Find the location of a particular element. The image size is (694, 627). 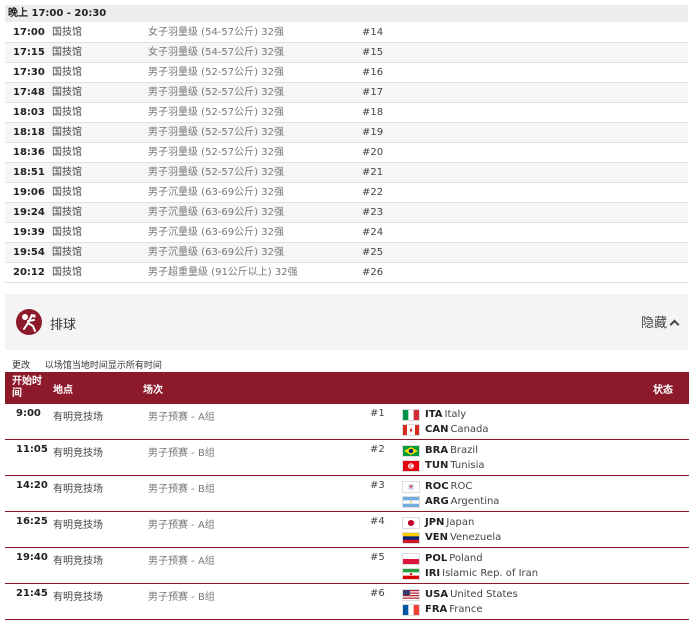

table-row: 17:48 国技馆 男子羽量级 (52-57公斤) 32强 #17 is located at coordinates (346, 93).